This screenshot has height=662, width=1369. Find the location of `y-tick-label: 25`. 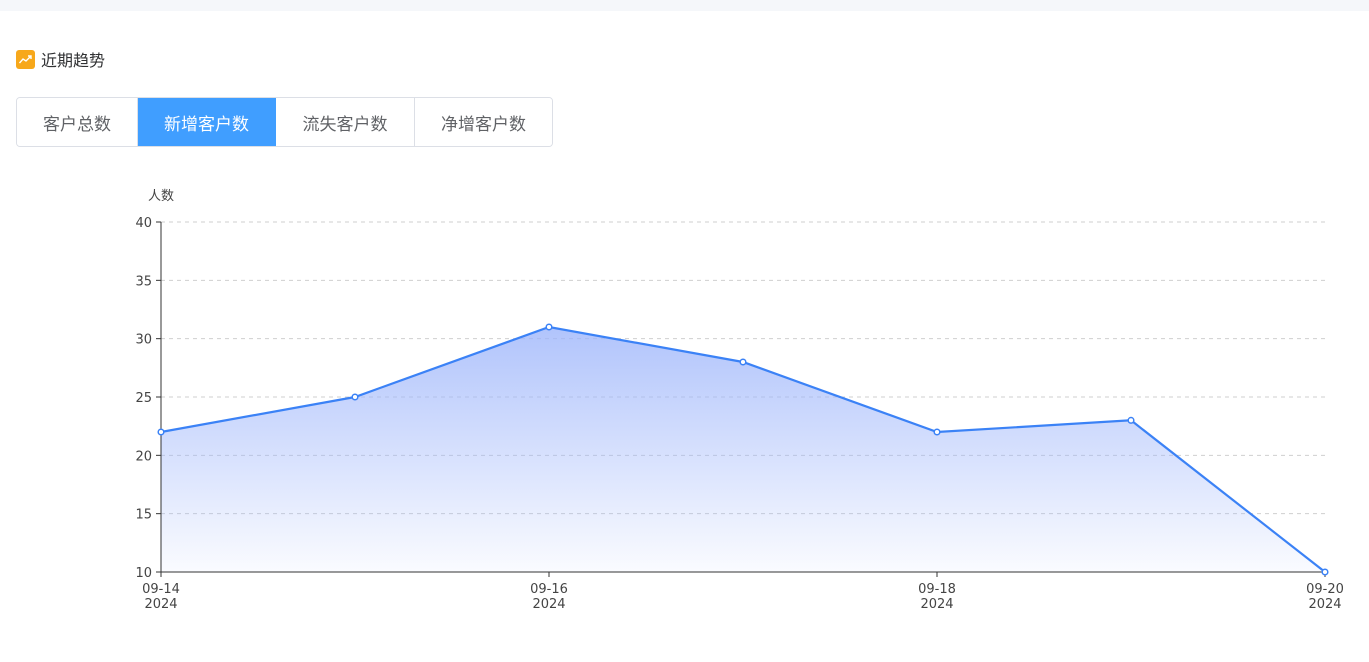

y-tick-label: 25 is located at coordinates (143, 398).